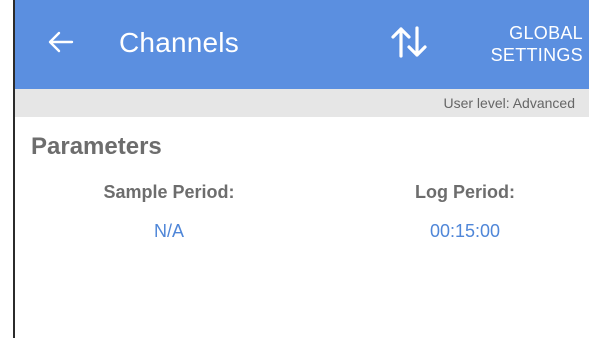 The image size is (589, 338). Describe the element at coordinates (302, 103) in the screenshot. I see `user-level-bar: User level: Advanced` at that location.